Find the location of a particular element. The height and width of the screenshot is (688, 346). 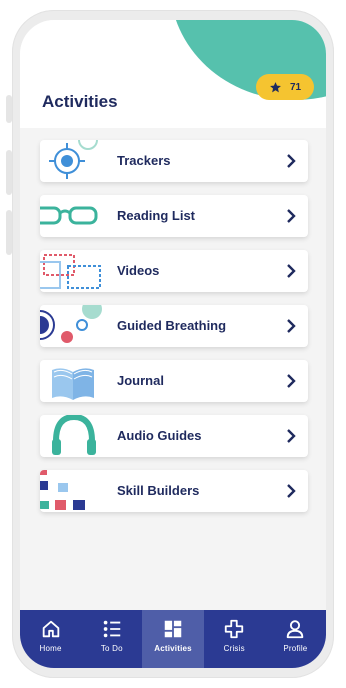

activity-journal: Journal is located at coordinates (174, 381).